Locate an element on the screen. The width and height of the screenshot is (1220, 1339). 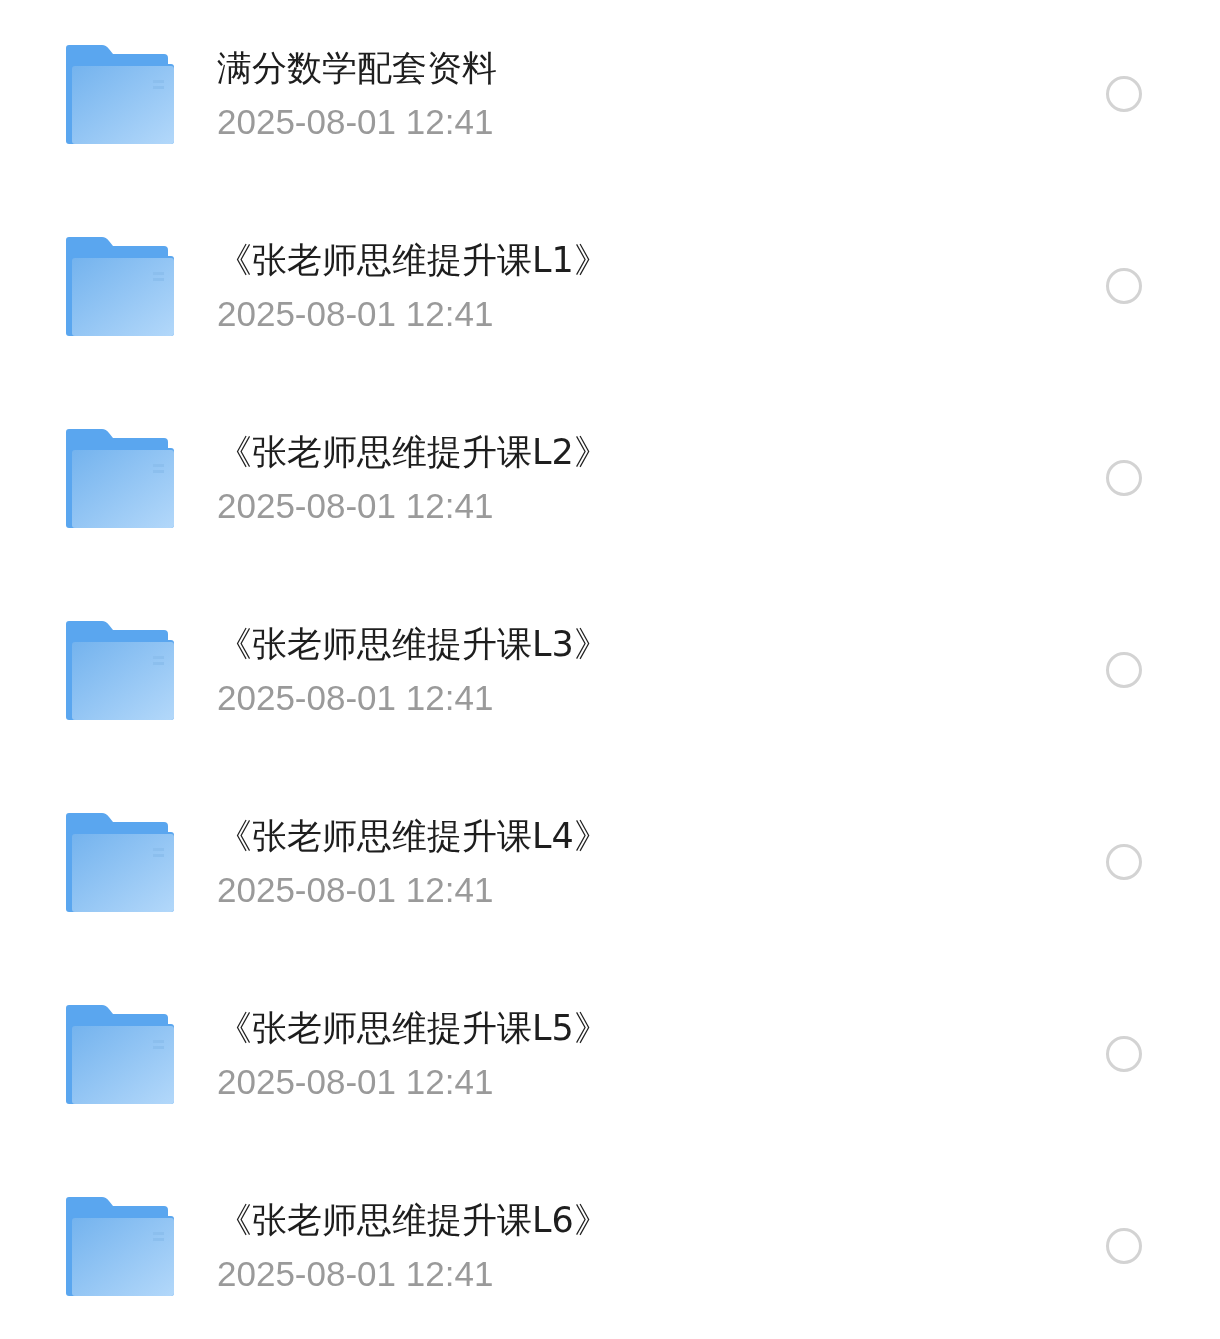
folder-name: 《张老师思维提升课L6》 is located at coordinates (413, 1220).